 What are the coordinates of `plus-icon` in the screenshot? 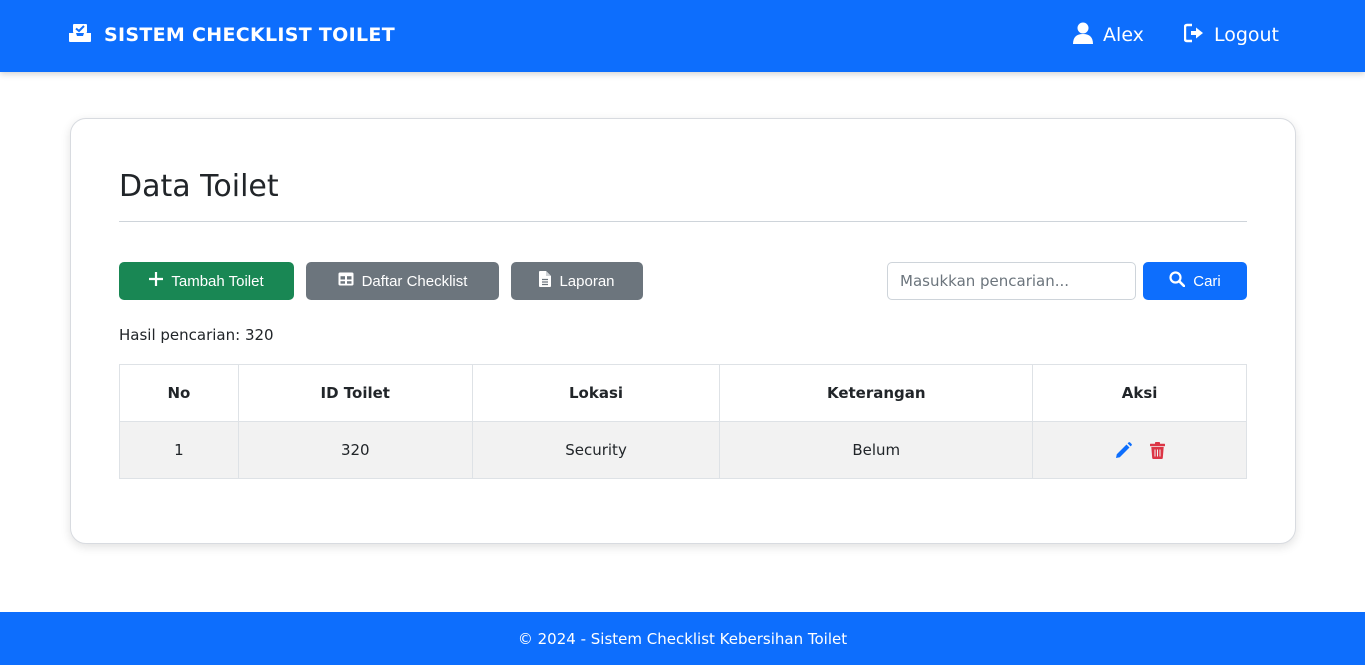 It's located at (156, 281).